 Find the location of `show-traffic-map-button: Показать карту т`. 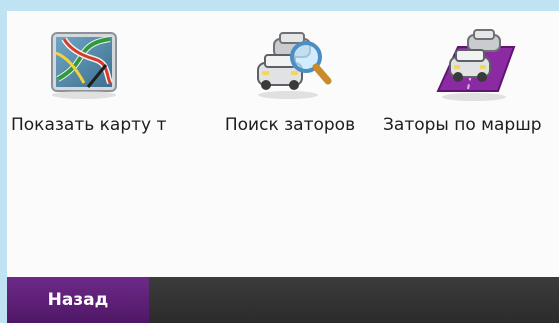

show-traffic-map-button: Показать карту т is located at coordinates (92, 90).